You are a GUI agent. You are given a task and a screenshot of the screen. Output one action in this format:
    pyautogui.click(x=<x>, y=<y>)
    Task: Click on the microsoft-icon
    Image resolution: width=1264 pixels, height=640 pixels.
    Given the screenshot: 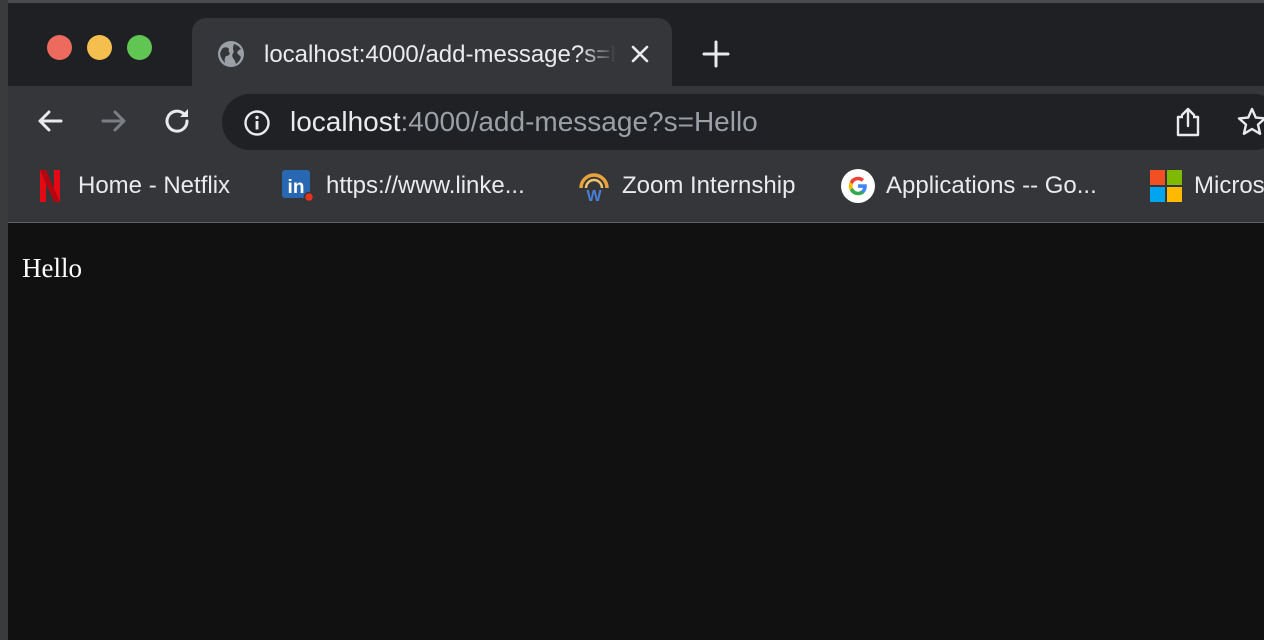 What is the action you would take?
    pyautogui.click(x=1166, y=186)
    